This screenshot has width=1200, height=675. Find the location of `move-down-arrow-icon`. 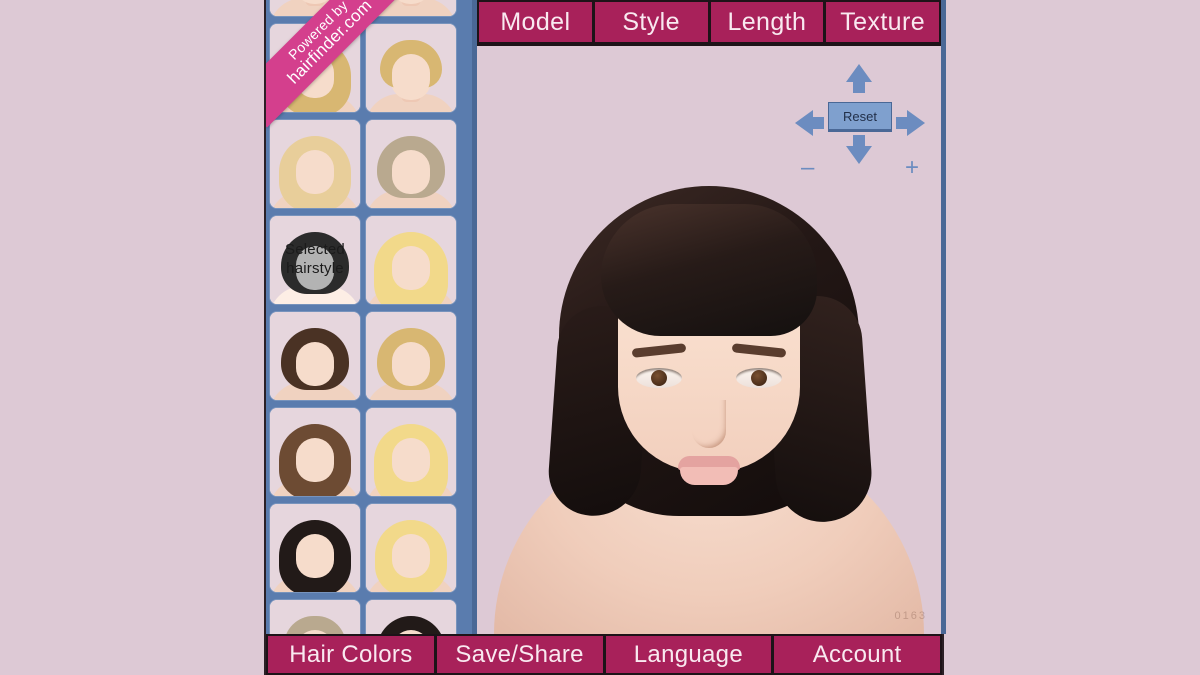

move-down-arrow-icon is located at coordinates (859, 155).